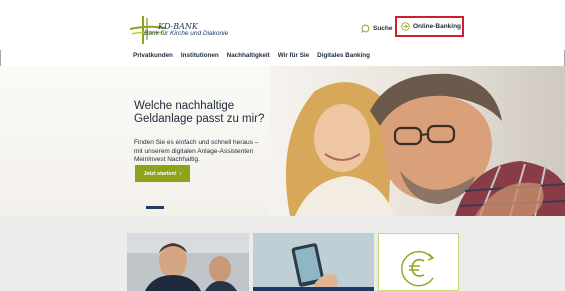 The width and height of the screenshot is (565, 291). I want to click on search-button: Suche, so click(377, 28).